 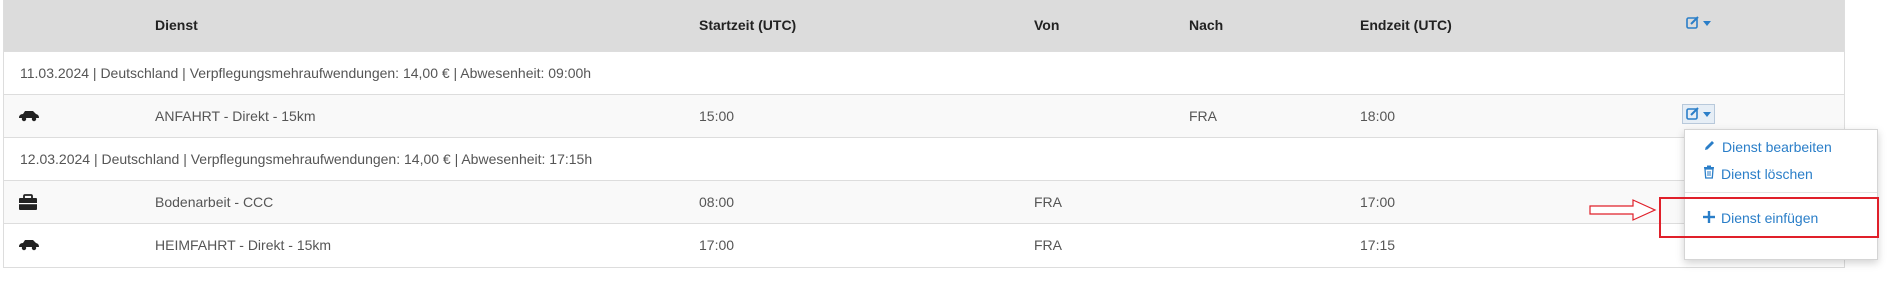 I want to click on plus-icon, so click(x=1709, y=218).